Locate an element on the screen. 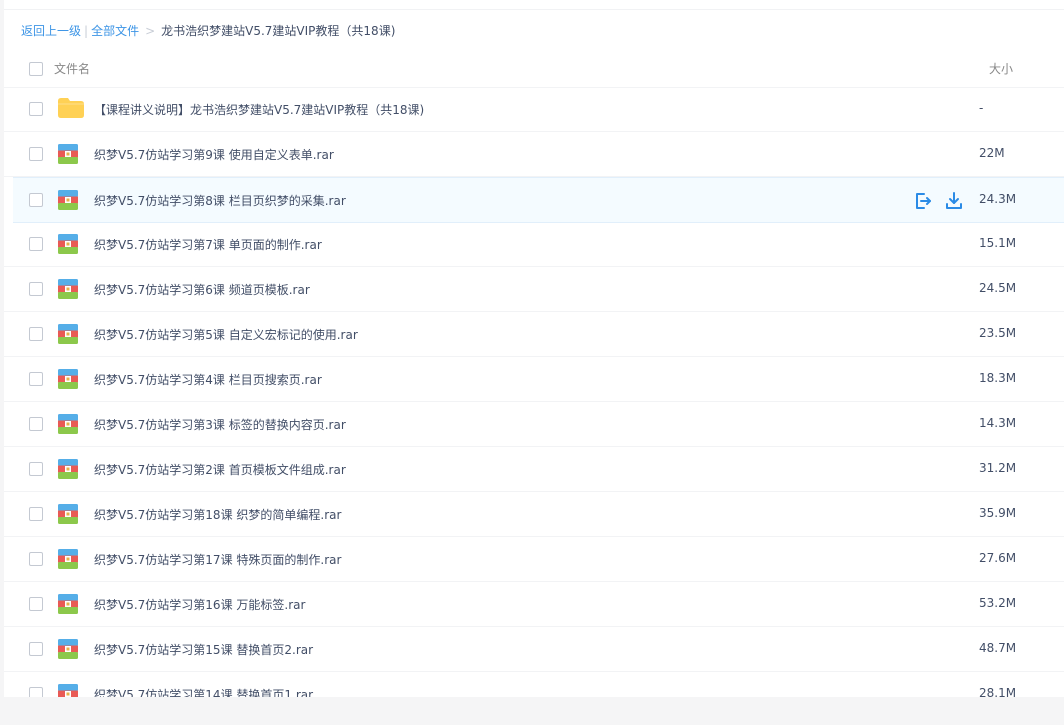  file-row: 织梦V5.7仿站学习第16课 万能标签.rar 53.2M is located at coordinates (534, 604).